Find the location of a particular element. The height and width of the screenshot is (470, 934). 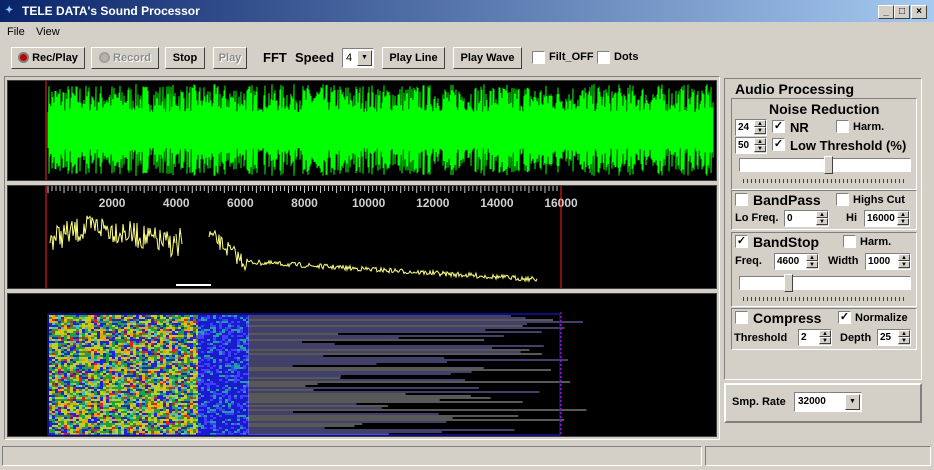

depth-spinner: 25 ▲ ▼ is located at coordinates (894, 337).